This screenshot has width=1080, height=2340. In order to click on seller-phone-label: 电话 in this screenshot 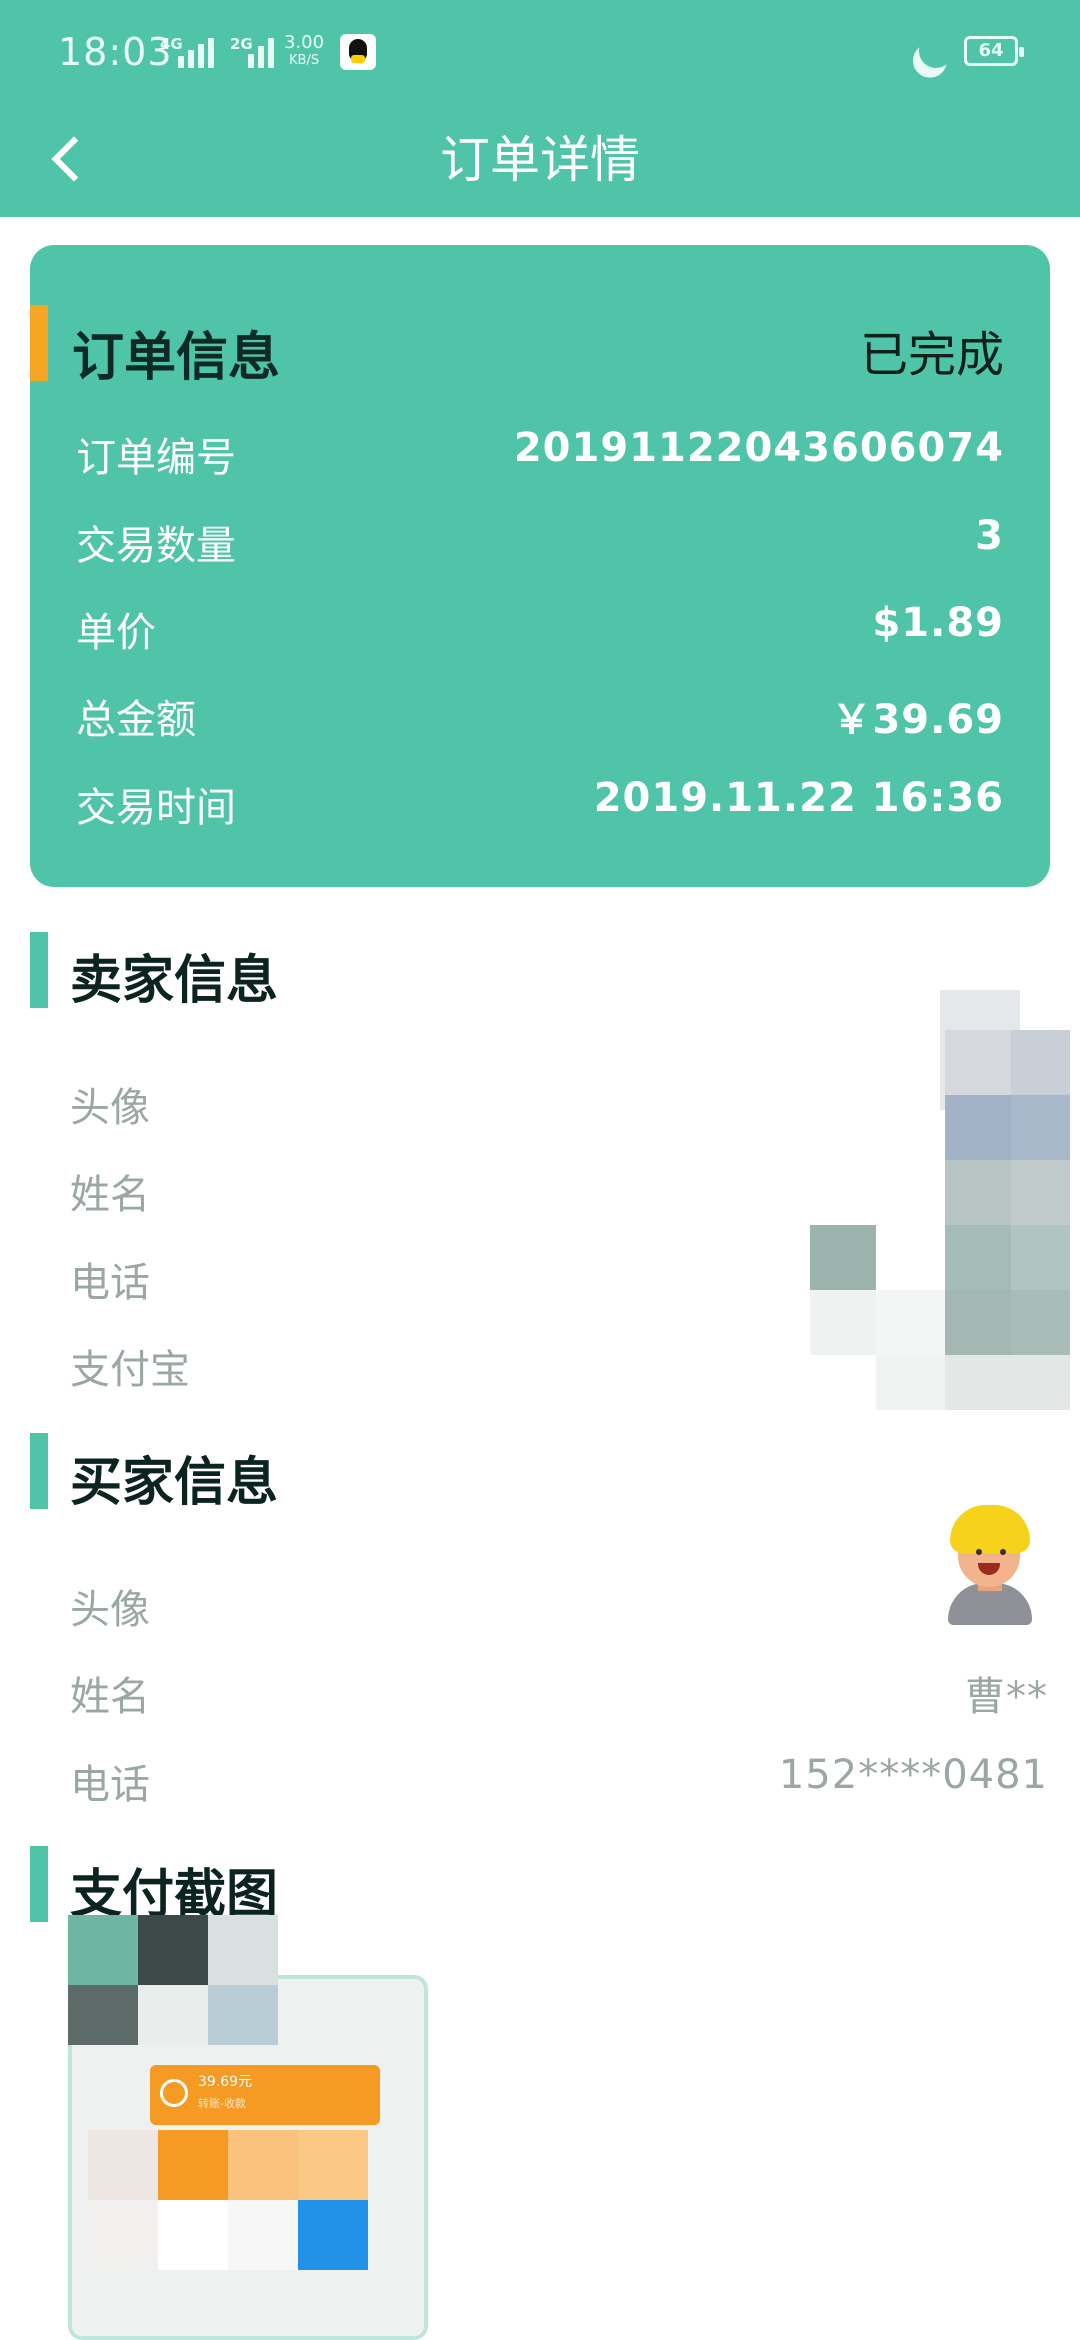, I will do `click(110, 1283)`.